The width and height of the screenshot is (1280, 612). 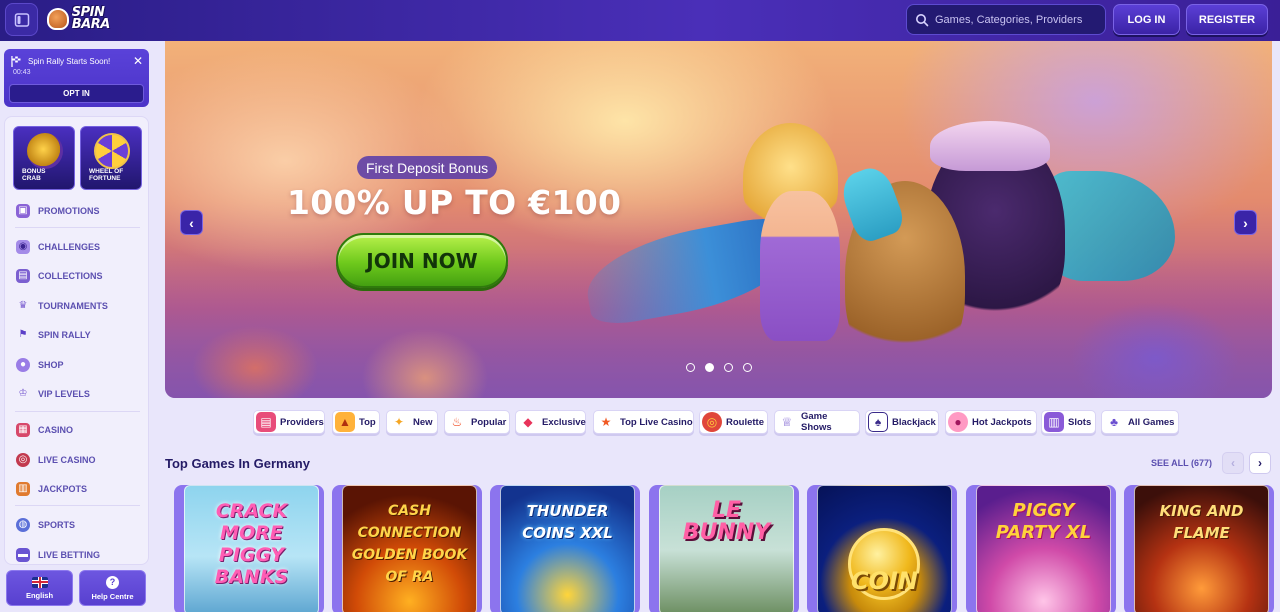 I want to click on game-title: CRACK MORE PIGGY BANKS, so click(x=251, y=544).